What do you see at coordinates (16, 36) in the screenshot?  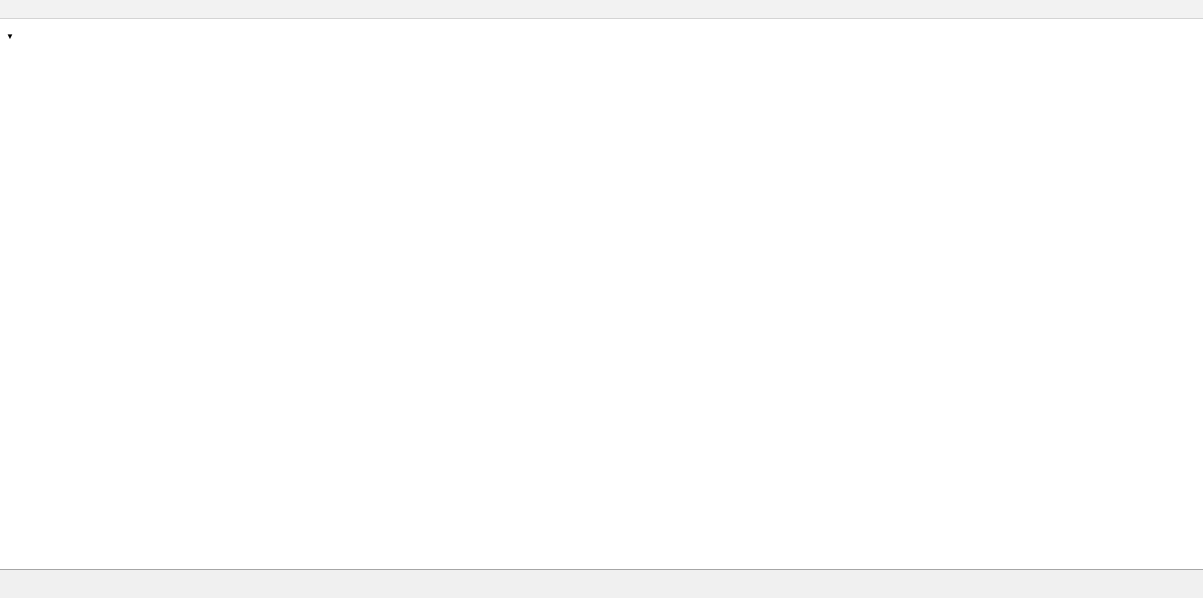 I see `chart-title: ▼` at bounding box center [16, 36].